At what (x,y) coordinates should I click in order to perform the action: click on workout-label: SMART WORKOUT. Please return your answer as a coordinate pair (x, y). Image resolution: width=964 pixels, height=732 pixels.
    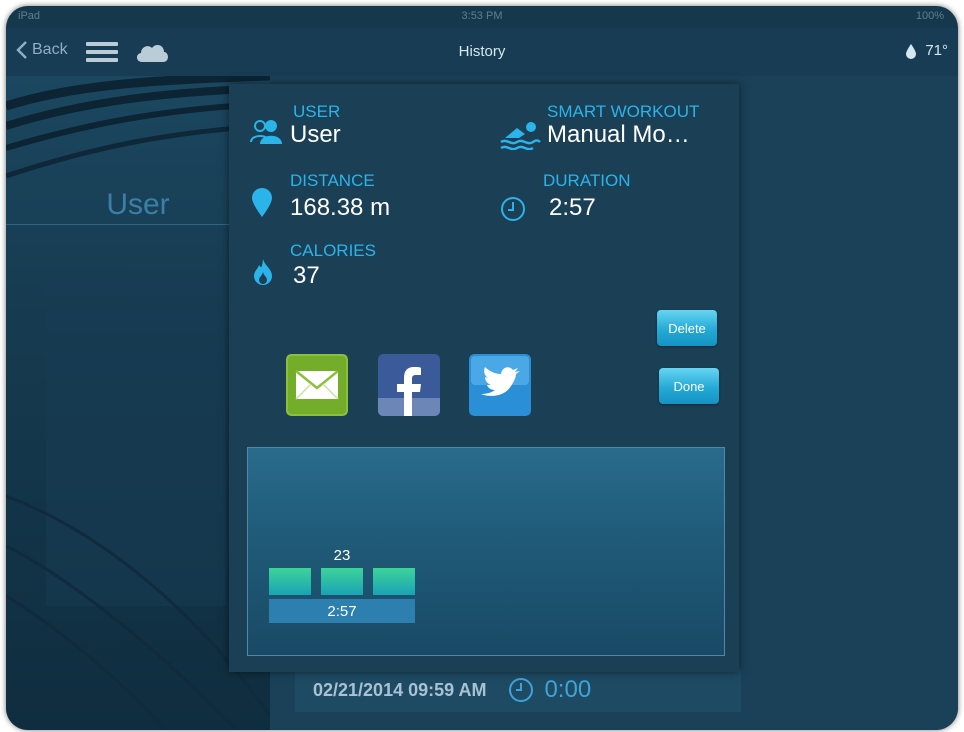
    Looking at the image, I should click on (623, 111).